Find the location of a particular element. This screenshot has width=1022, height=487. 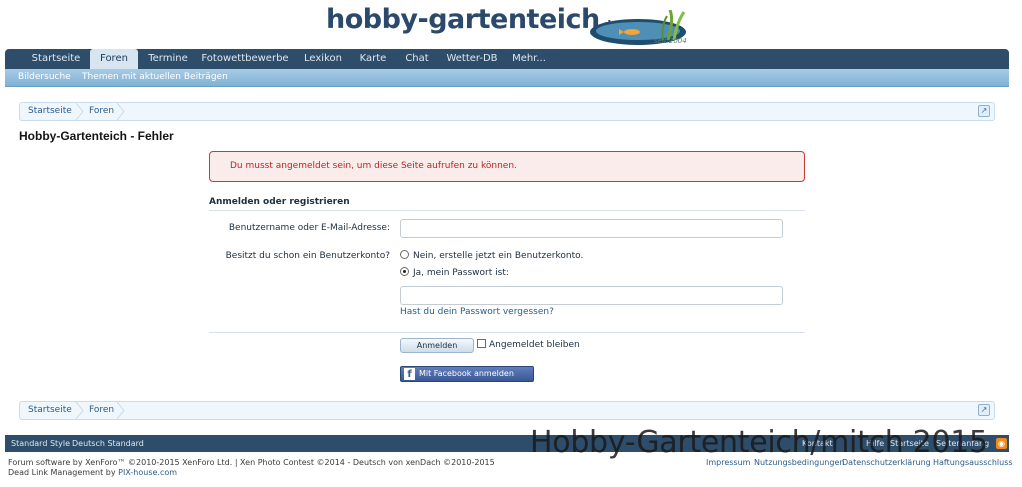

radio-existing-account-button is located at coordinates (404, 271).